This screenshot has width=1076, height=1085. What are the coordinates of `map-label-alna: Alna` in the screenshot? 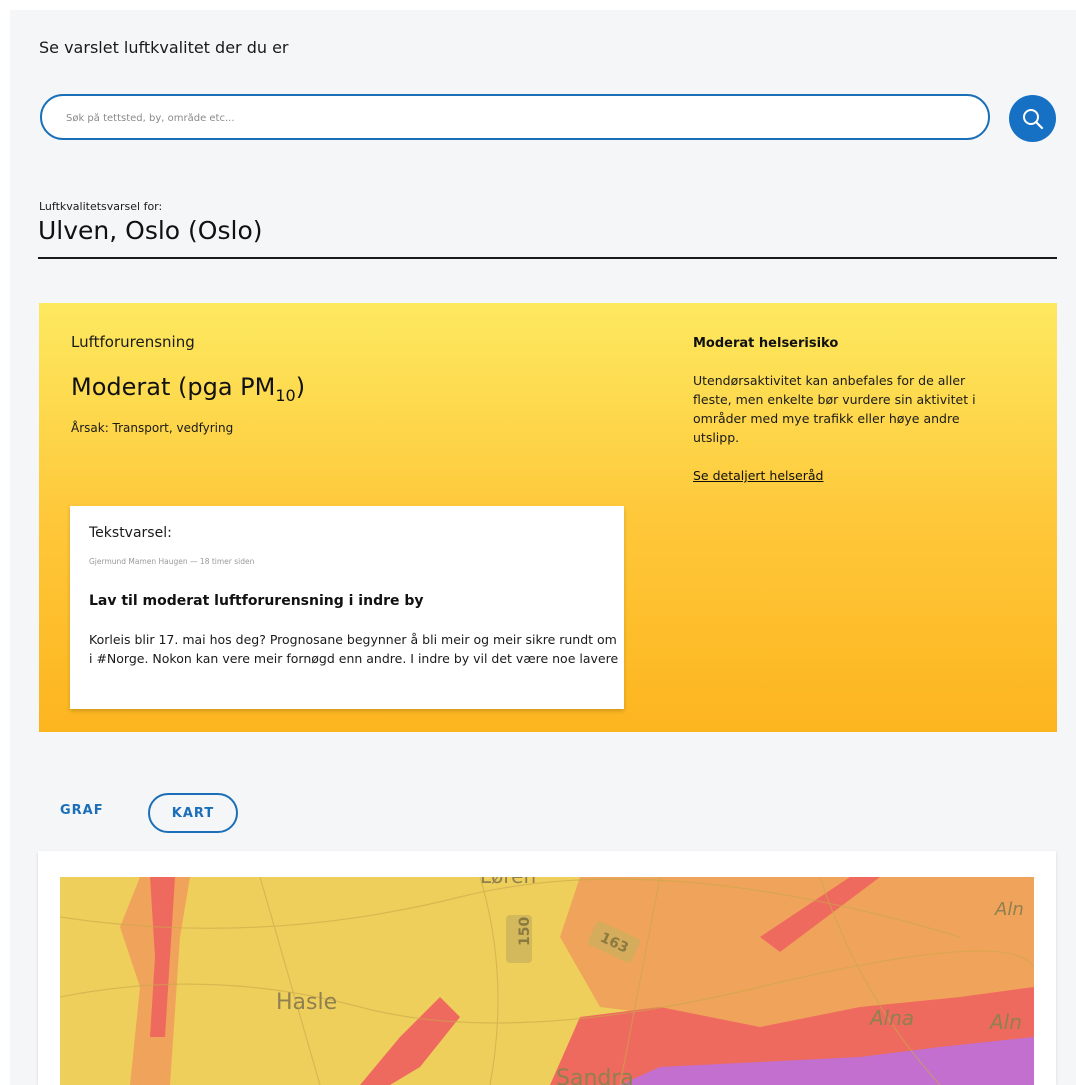 It's located at (891, 1018).